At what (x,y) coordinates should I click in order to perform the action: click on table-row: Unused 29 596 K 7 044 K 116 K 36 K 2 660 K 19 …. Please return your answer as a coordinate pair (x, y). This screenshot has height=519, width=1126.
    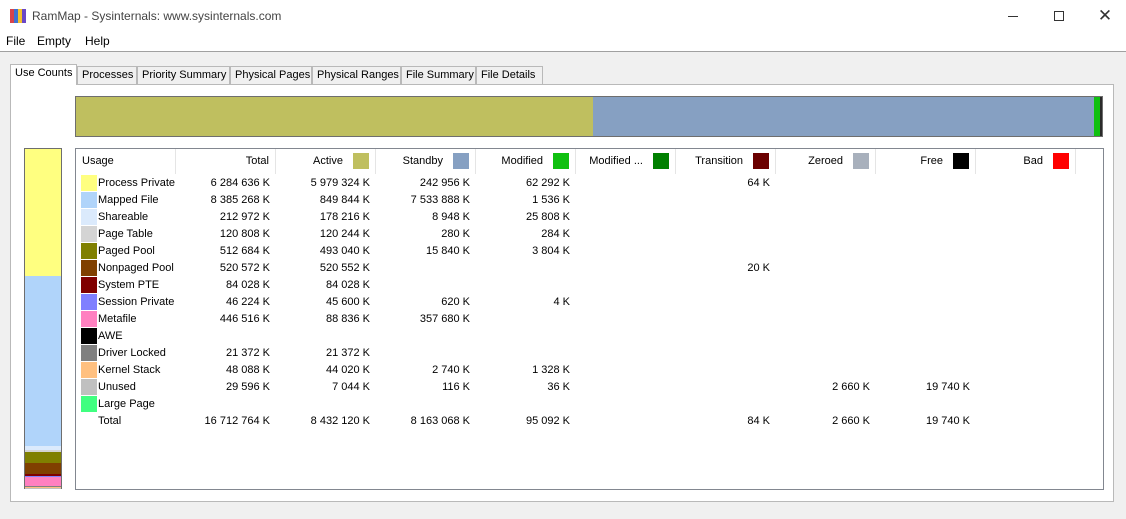
    Looking at the image, I should click on (589, 387).